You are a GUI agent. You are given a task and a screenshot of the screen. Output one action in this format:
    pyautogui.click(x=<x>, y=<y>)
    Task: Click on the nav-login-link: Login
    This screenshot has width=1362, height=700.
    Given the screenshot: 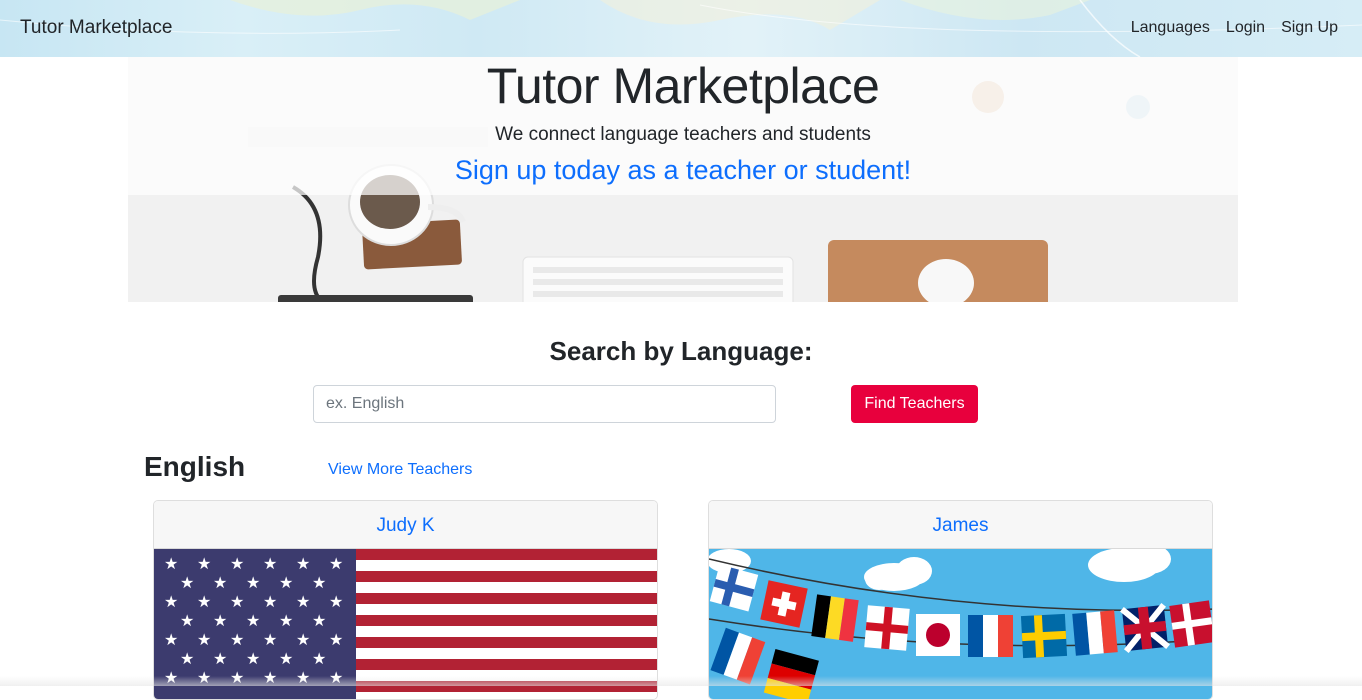 What is the action you would take?
    pyautogui.click(x=1245, y=28)
    